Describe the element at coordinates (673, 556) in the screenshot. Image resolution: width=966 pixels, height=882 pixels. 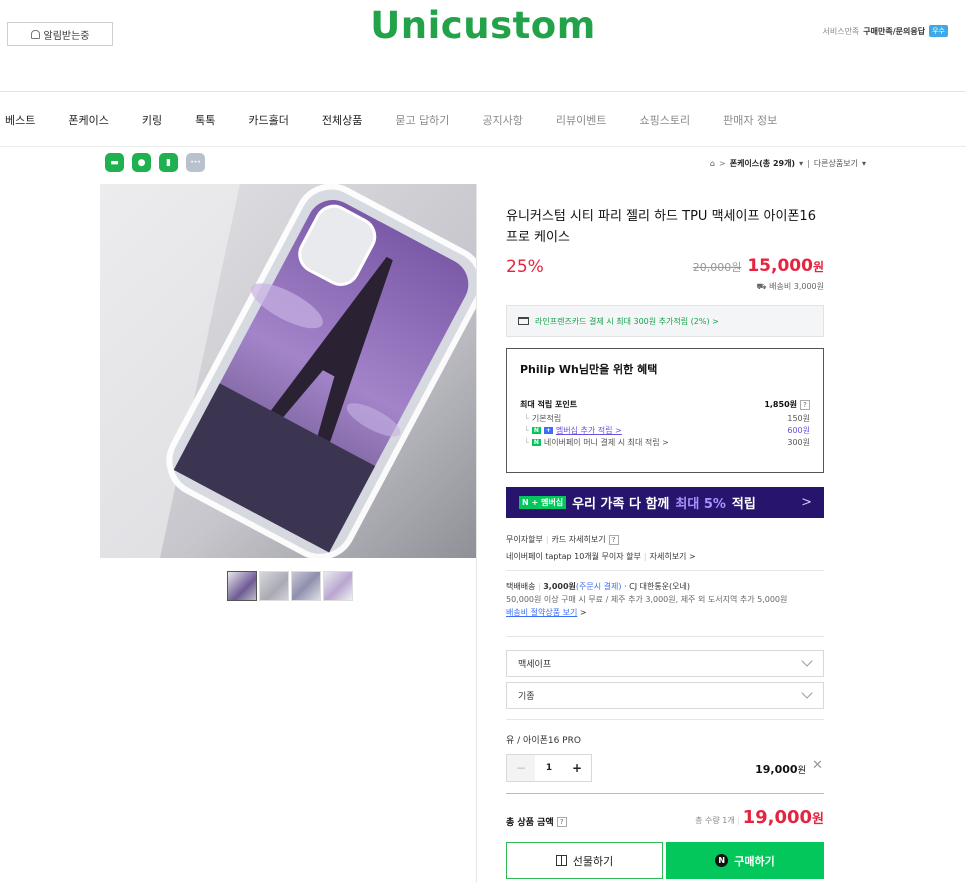
I see `naverpay-detail-link: 자세히보기 >` at that location.